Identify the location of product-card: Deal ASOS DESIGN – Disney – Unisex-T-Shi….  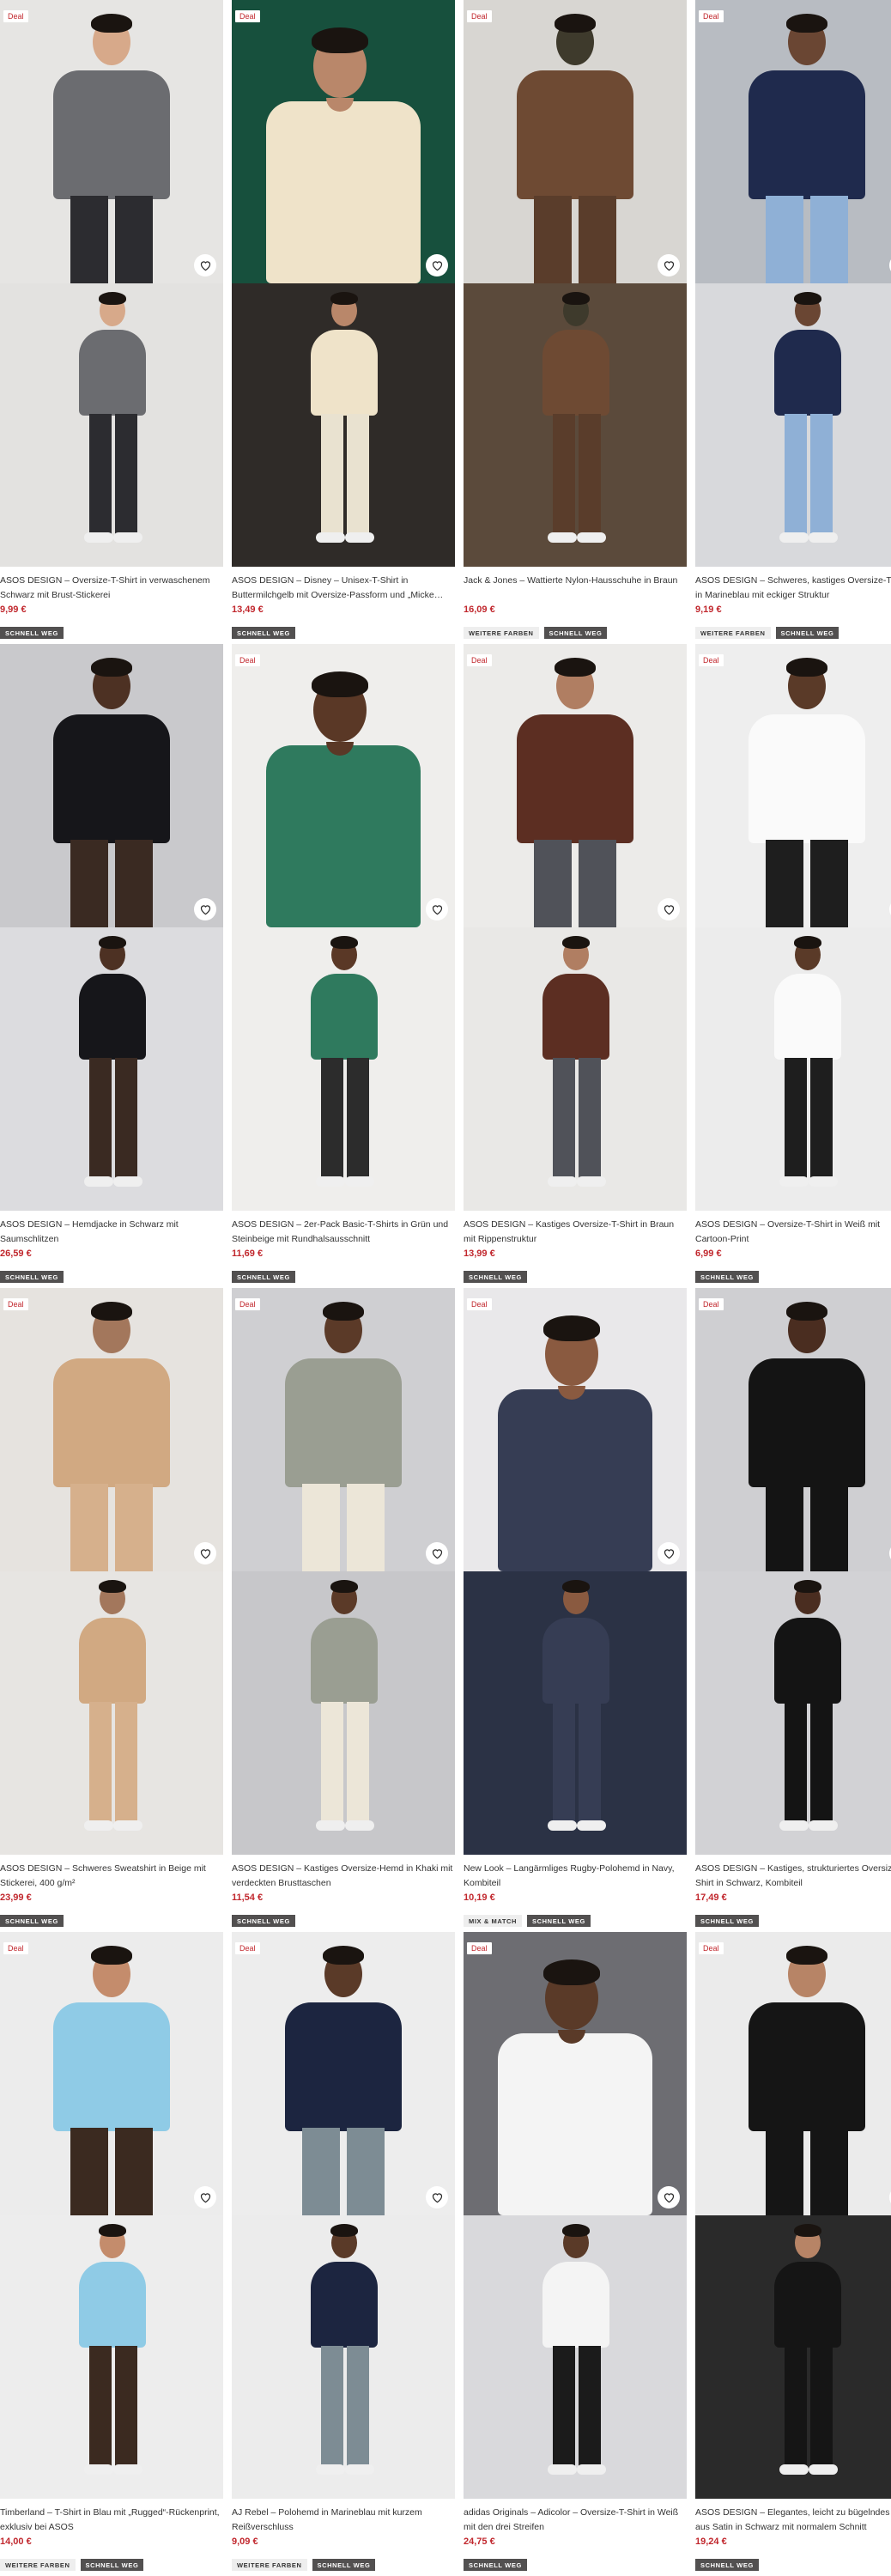
(344, 322).